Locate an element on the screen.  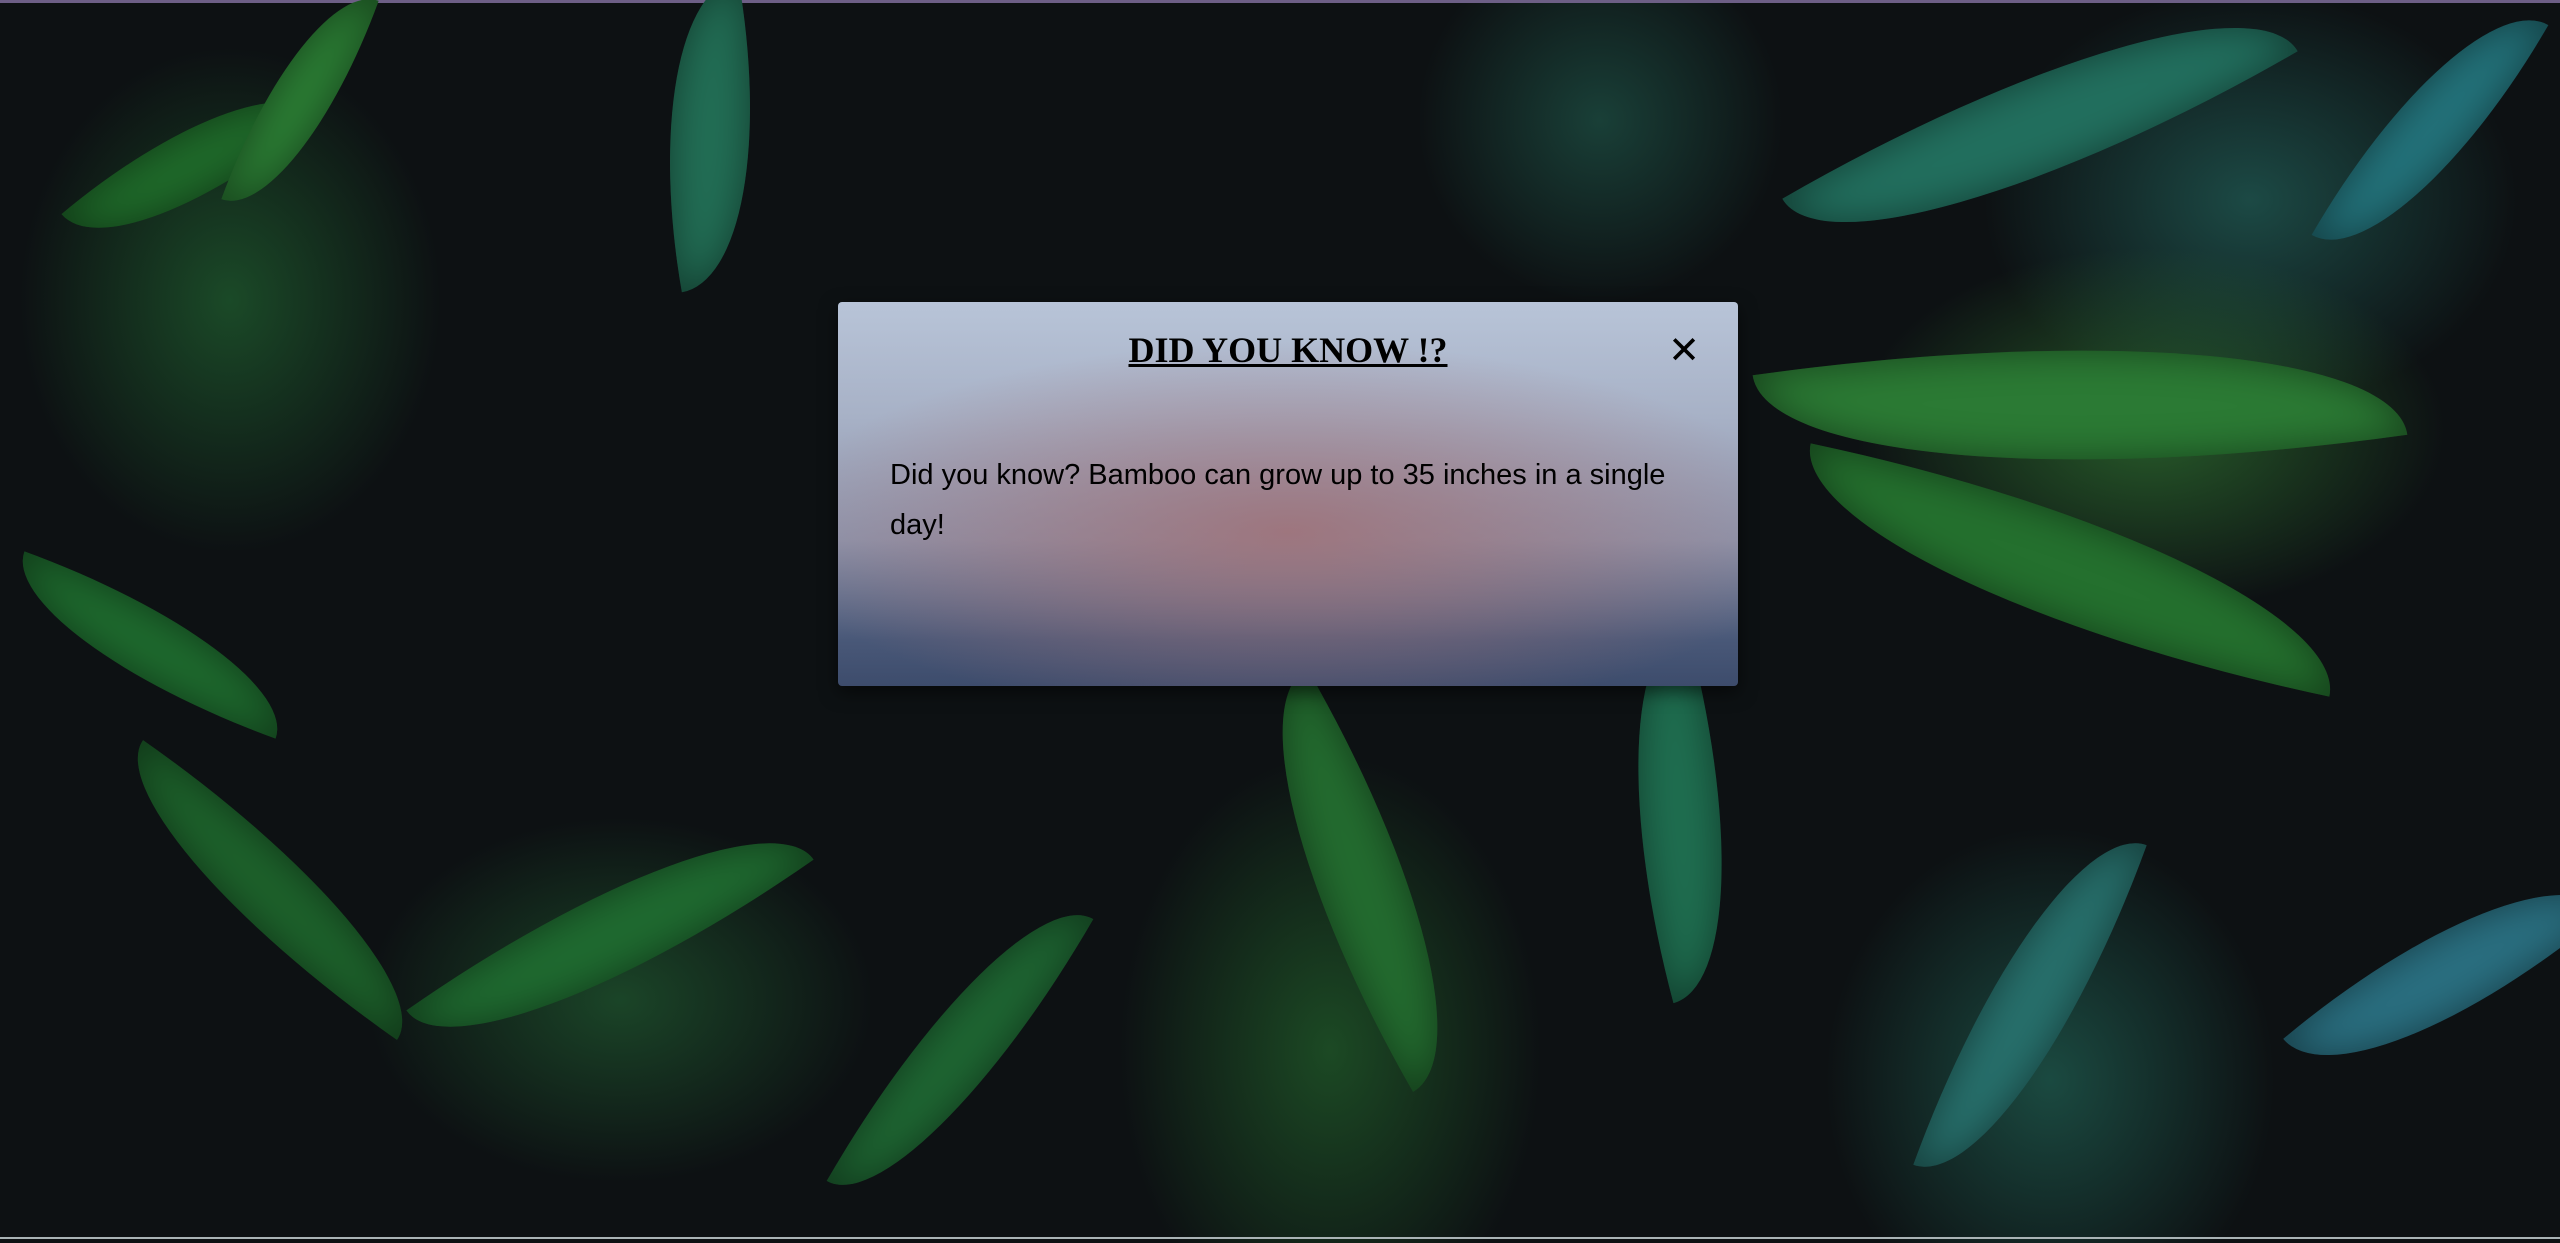
close-button: ✕ is located at coordinates (1684, 350).